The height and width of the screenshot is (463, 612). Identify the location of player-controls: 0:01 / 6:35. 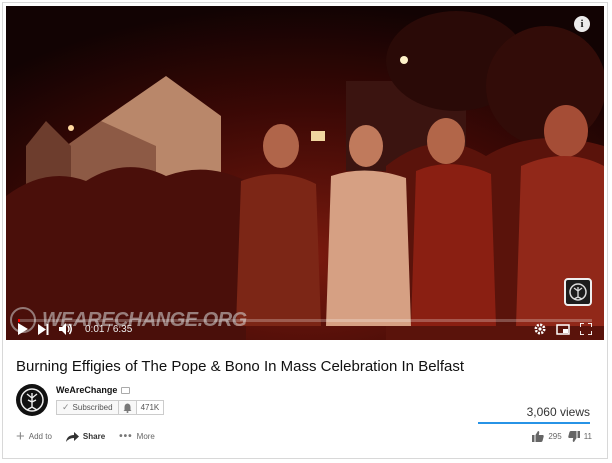
(305, 329).